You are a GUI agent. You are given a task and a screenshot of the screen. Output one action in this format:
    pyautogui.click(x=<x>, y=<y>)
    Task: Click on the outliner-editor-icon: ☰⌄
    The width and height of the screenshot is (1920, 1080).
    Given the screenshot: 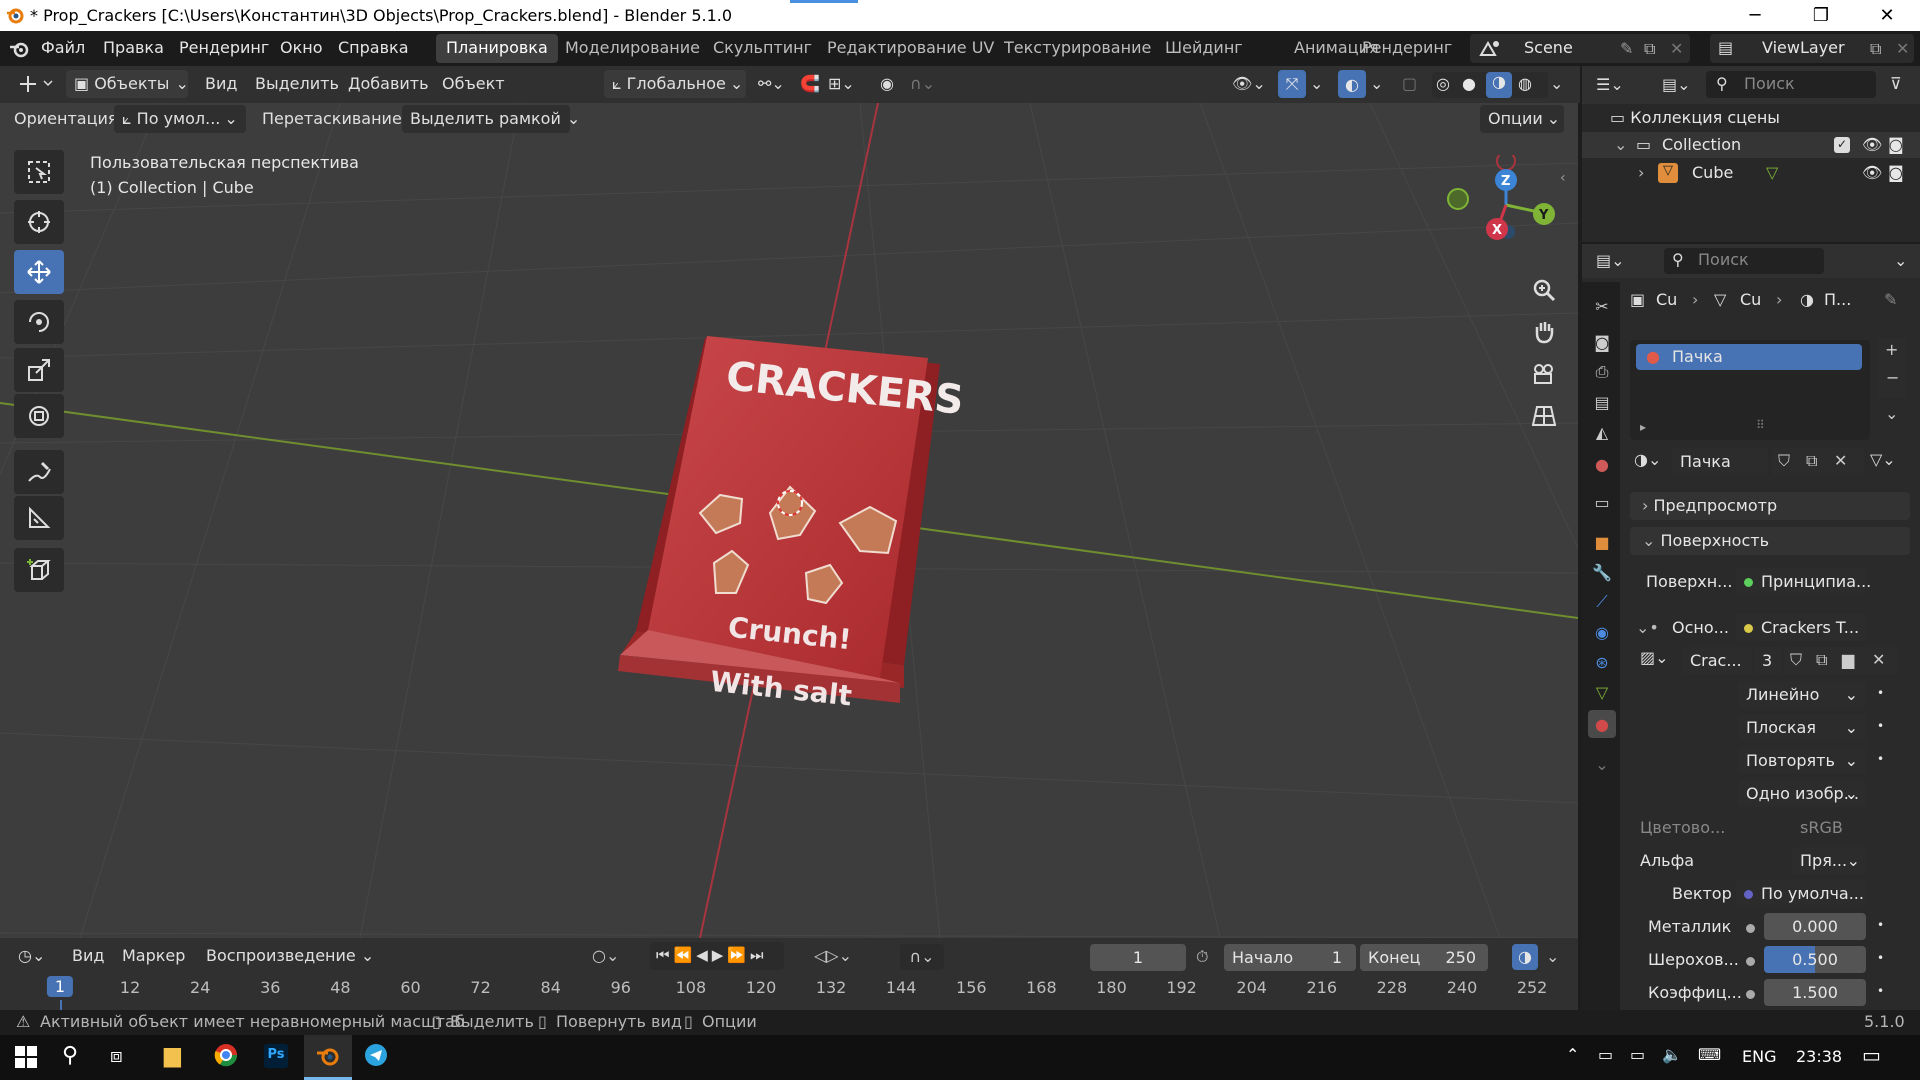 What is the action you would take?
    pyautogui.click(x=1610, y=84)
    